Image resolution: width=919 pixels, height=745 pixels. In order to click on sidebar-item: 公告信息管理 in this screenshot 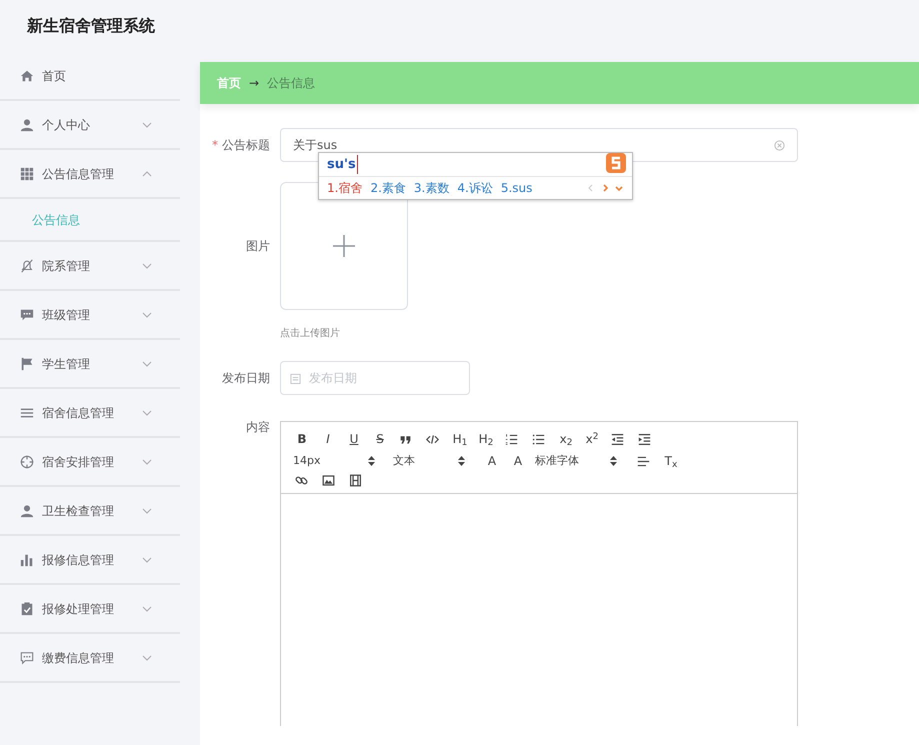, I will do `click(90, 174)`.